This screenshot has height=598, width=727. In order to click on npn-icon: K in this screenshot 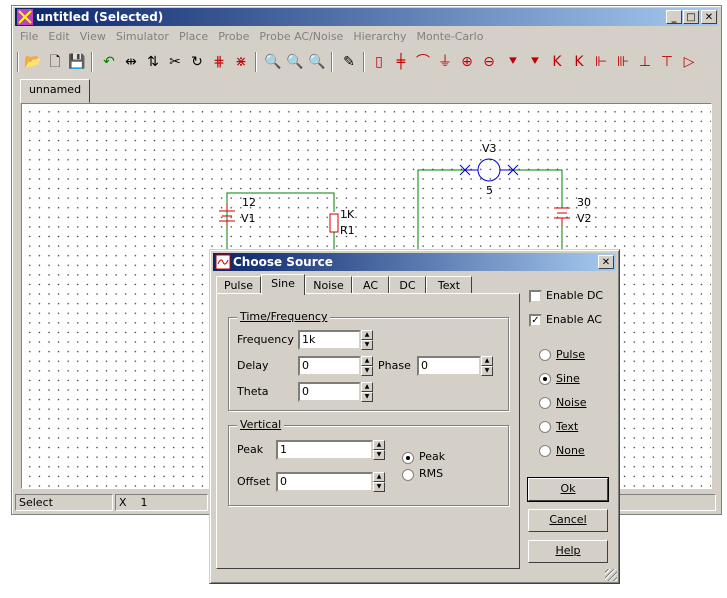, I will do `click(557, 62)`.